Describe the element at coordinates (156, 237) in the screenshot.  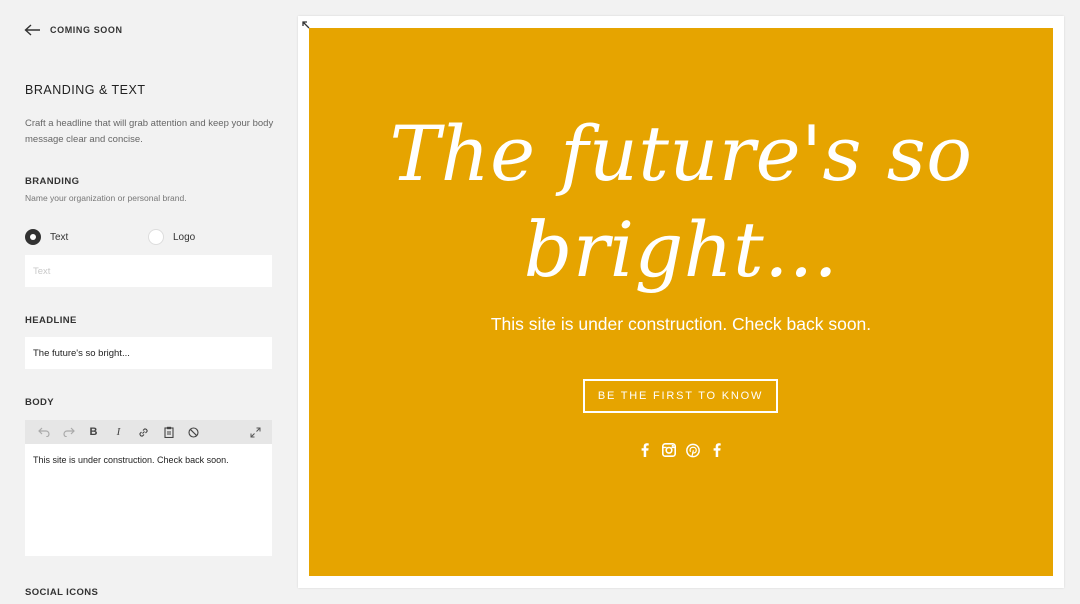
I see `radio-unchecked-icon` at that location.